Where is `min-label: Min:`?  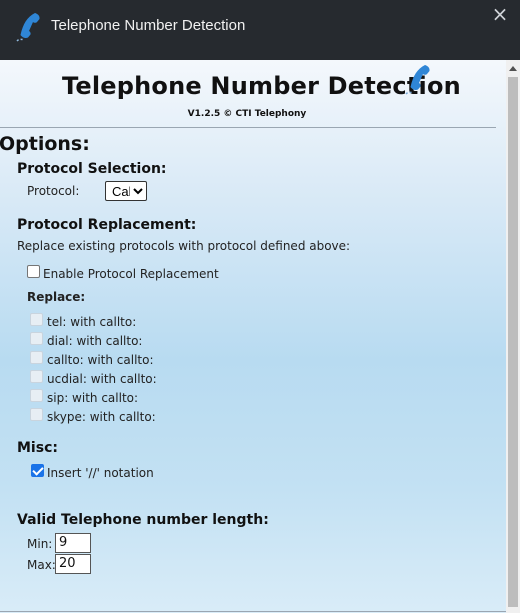 min-label: Min: is located at coordinates (40, 544).